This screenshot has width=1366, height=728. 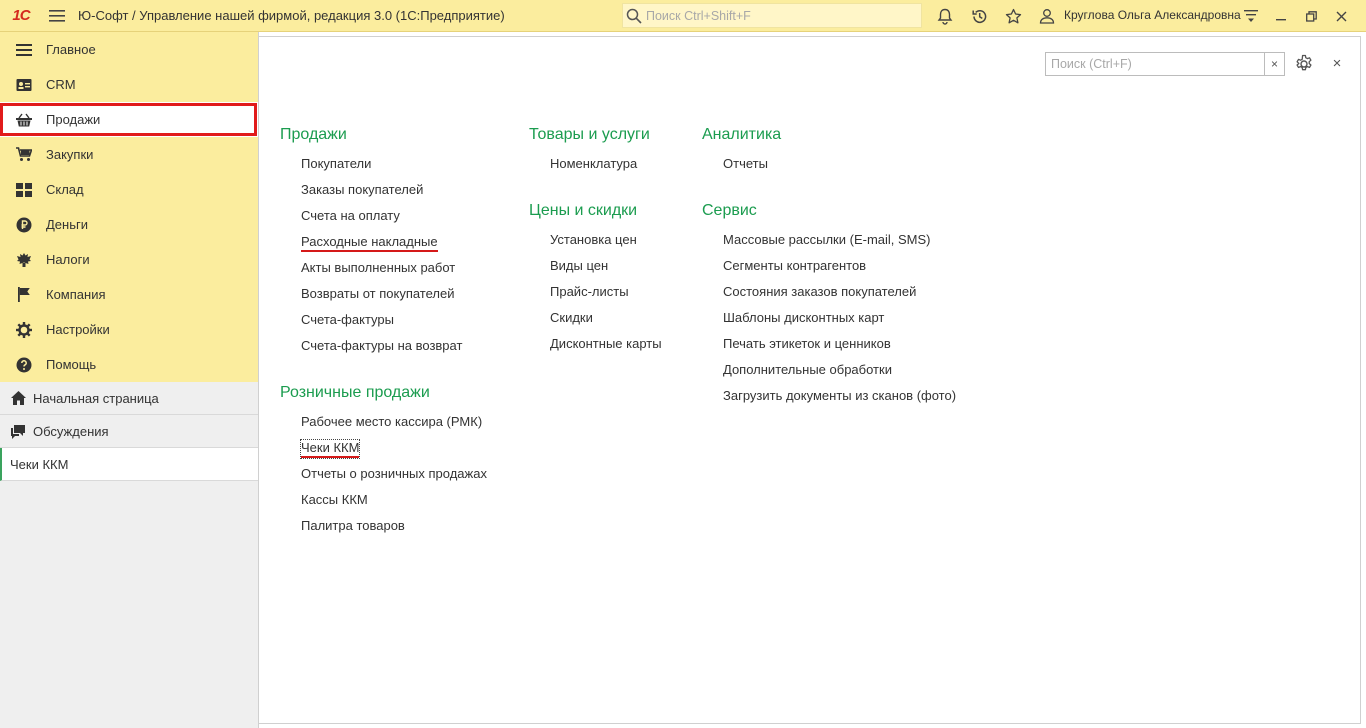 I want to click on link-goods-palette: Палитра товаров, so click(x=394, y=526).